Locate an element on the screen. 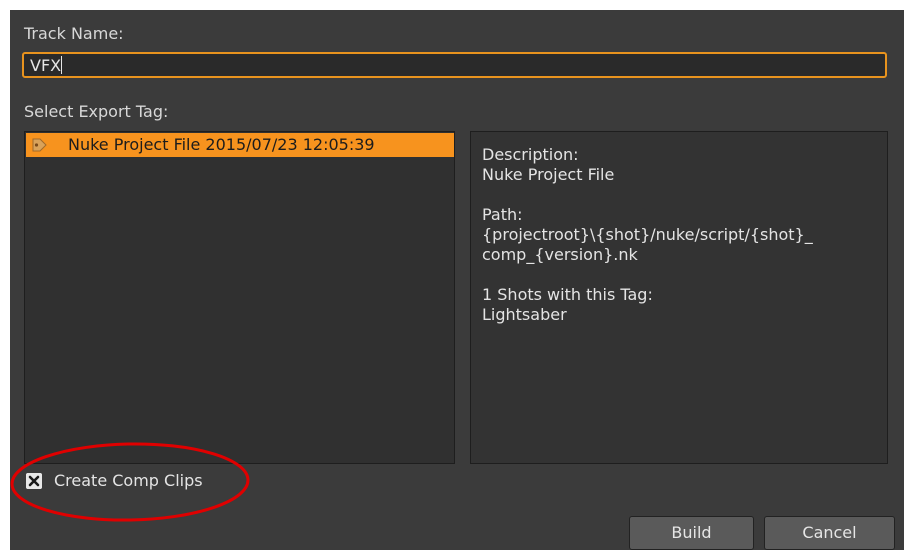 This screenshot has width=904, height=550. shots-heading: 1 Shots with this Tag: is located at coordinates (567, 294).